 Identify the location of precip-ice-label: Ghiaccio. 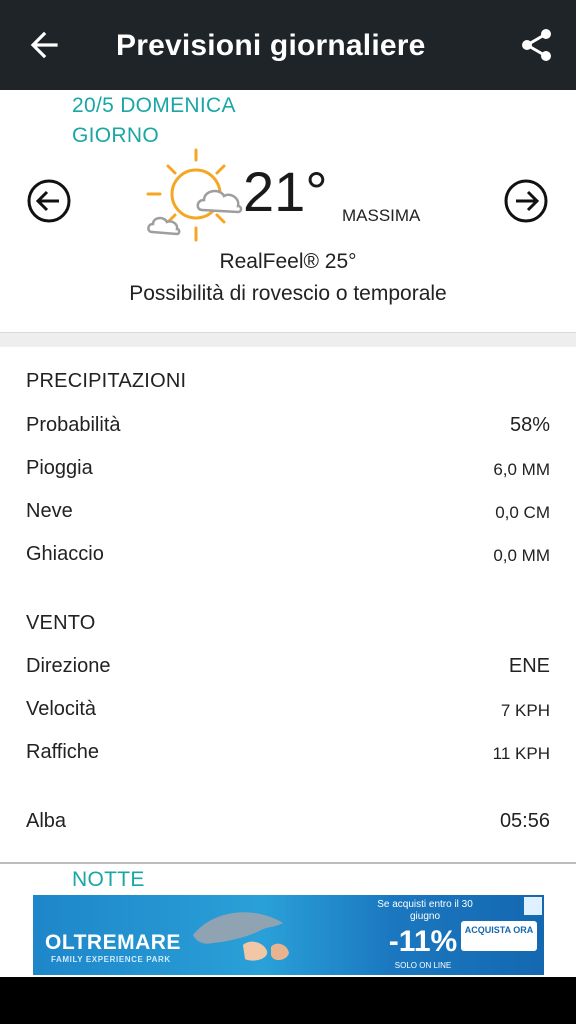
(65, 554).